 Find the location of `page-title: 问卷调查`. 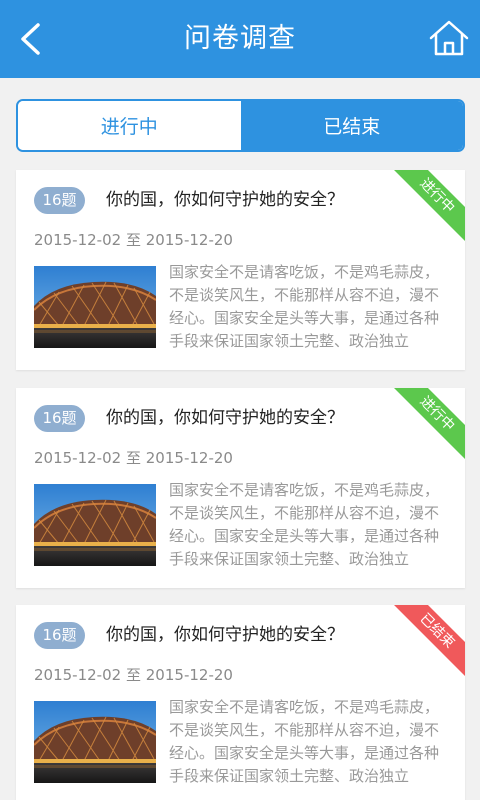

page-title: 问卷调查 is located at coordinates (240, 38).